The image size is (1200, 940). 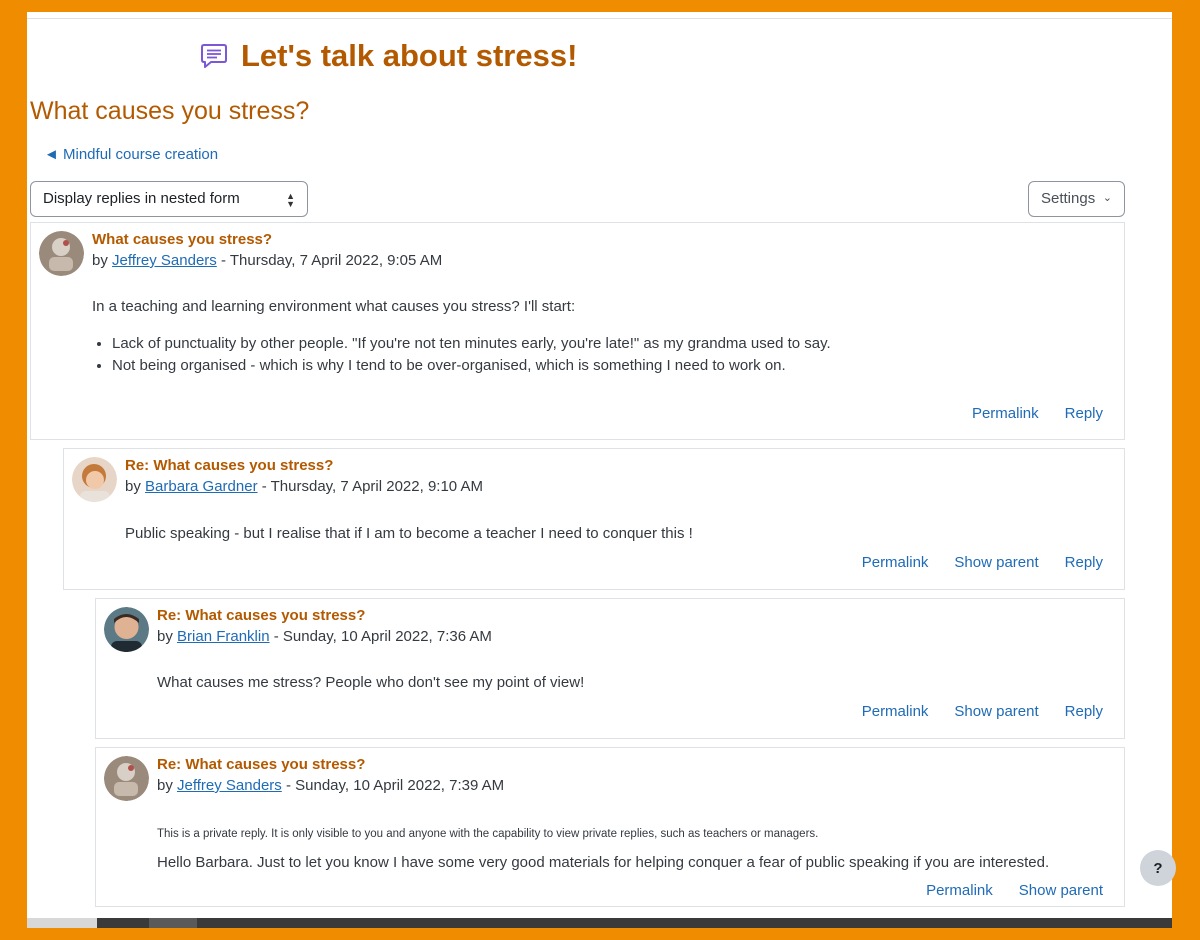 What do you see at coordinates (1014, 890) in the screenshot?
I see `post-actions: Permalink Show parent` at bounding box center [1014, 890].